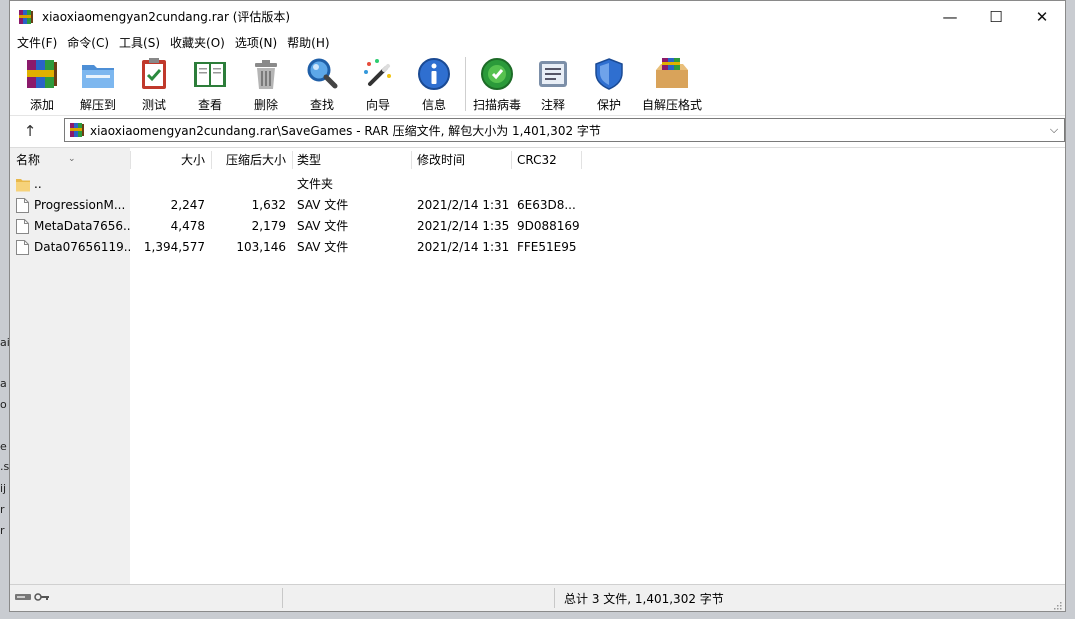 This screenshot has height=619, width=1075. What do you see at coordinates (463, 247) in the screenshot?
I see `file-modified: 2021/2/14 1:31` at bounding box center [463, 247].